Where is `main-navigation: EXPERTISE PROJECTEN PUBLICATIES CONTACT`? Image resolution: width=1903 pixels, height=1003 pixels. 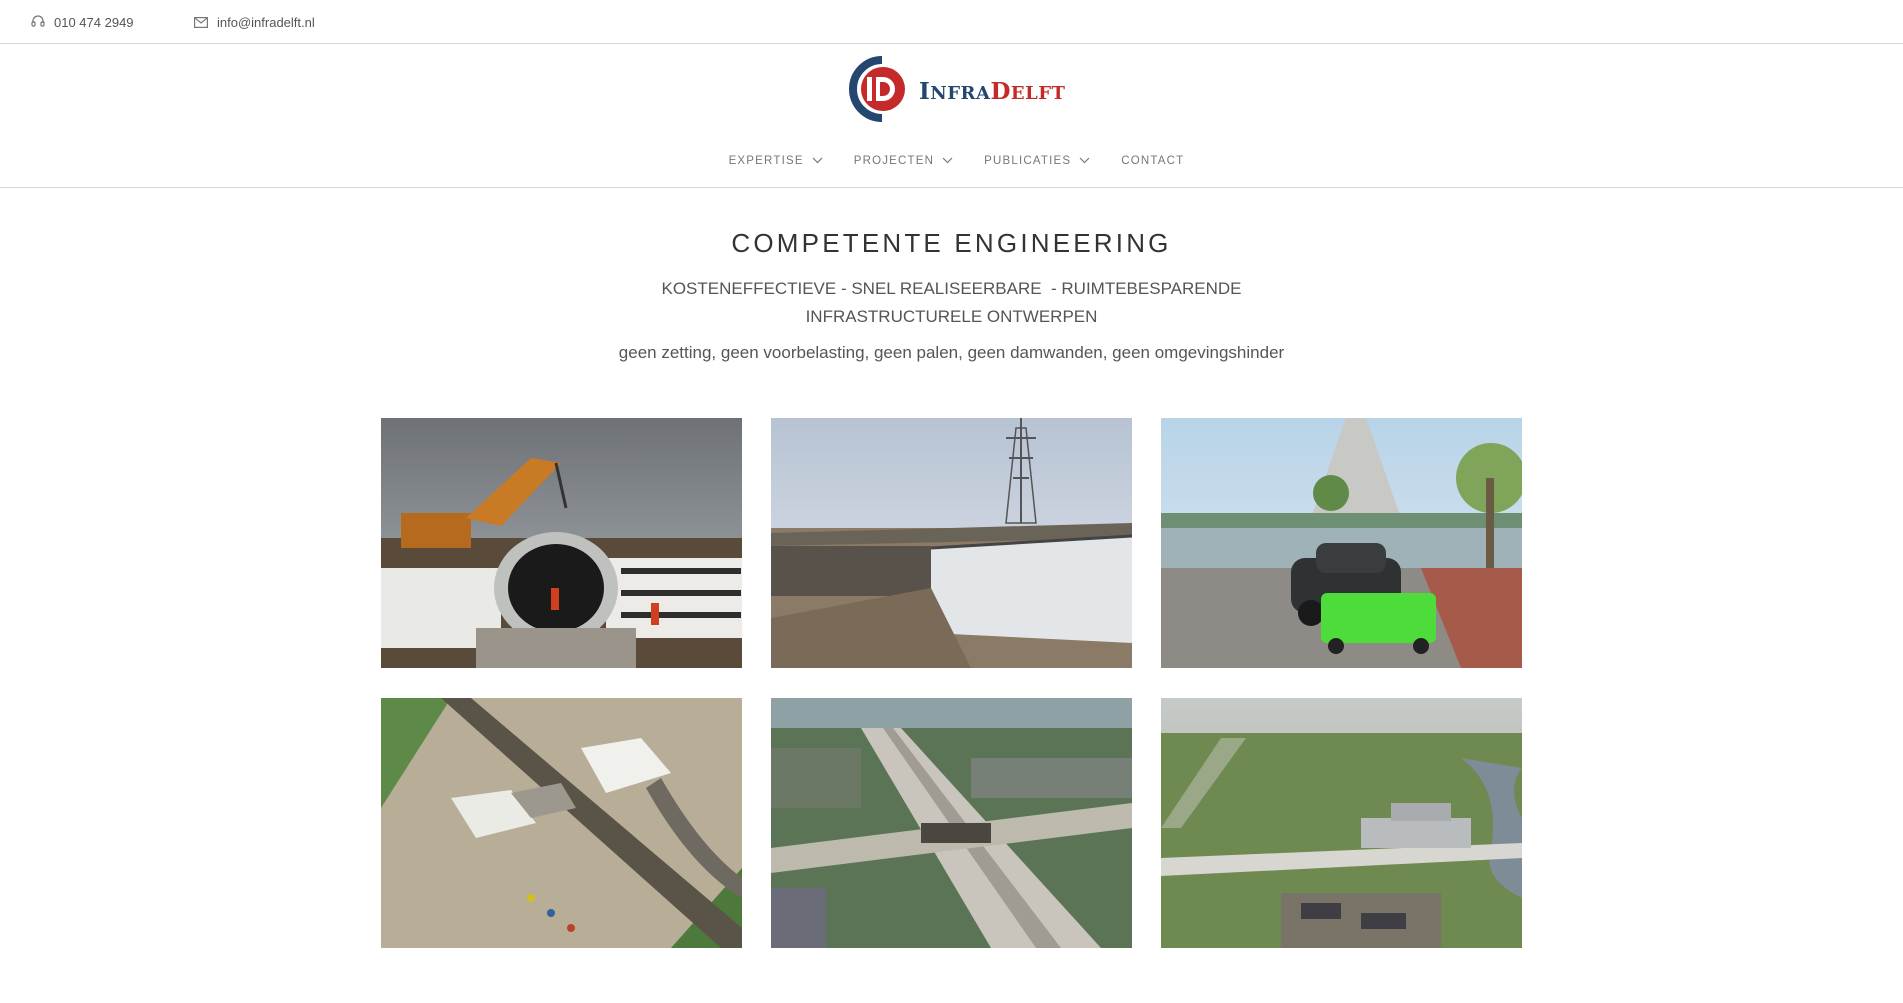
main-navigation: EXPERTISE PROJECTEN PUBLICATIES CONTACT is located at coordinates (951, 161).